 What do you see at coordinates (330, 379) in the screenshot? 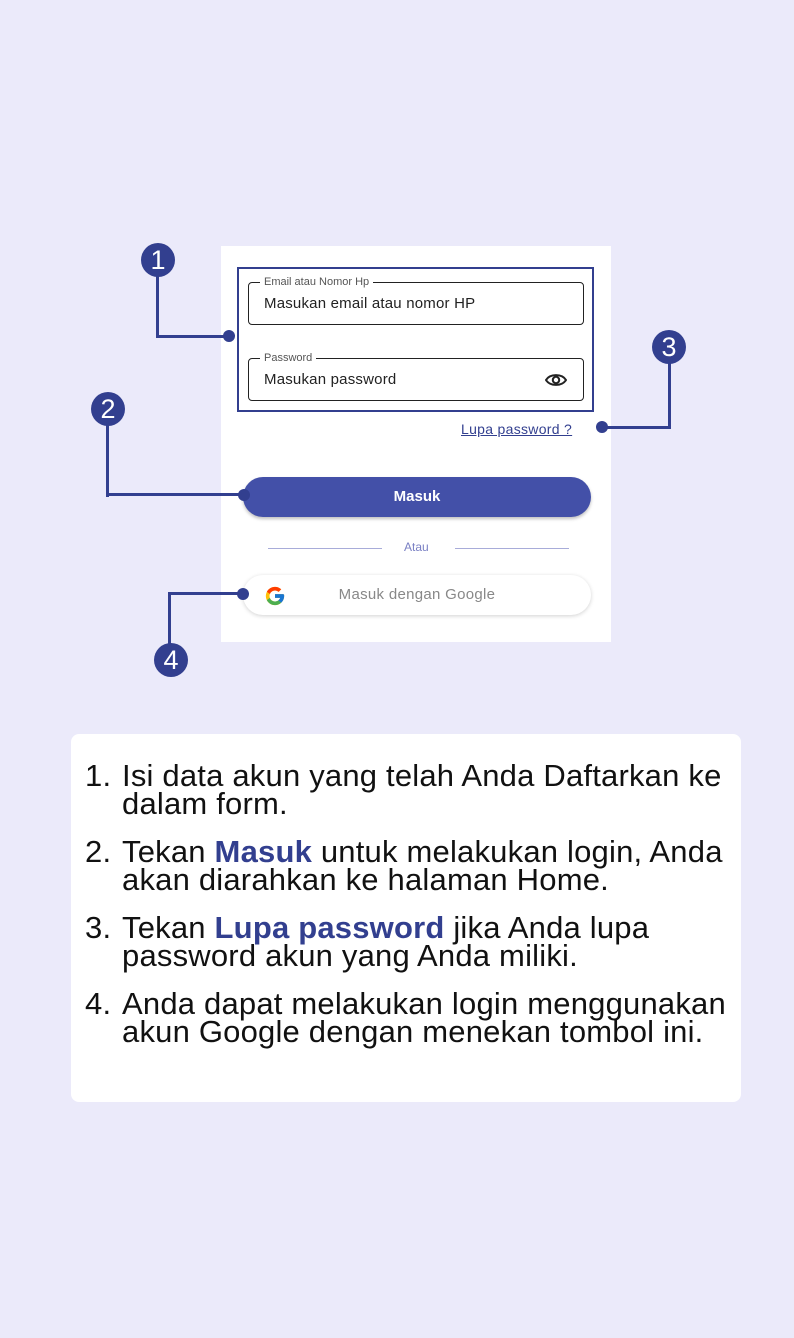
I see `password-field-value: Masukan password` at bounding box center [330, 379].